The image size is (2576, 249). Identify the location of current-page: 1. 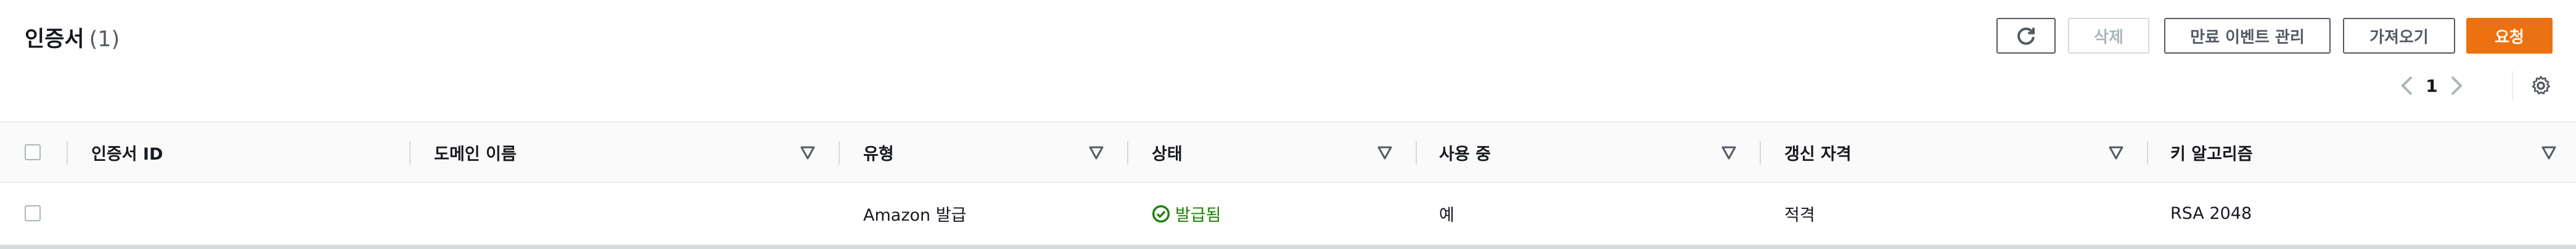
(2431, 86).